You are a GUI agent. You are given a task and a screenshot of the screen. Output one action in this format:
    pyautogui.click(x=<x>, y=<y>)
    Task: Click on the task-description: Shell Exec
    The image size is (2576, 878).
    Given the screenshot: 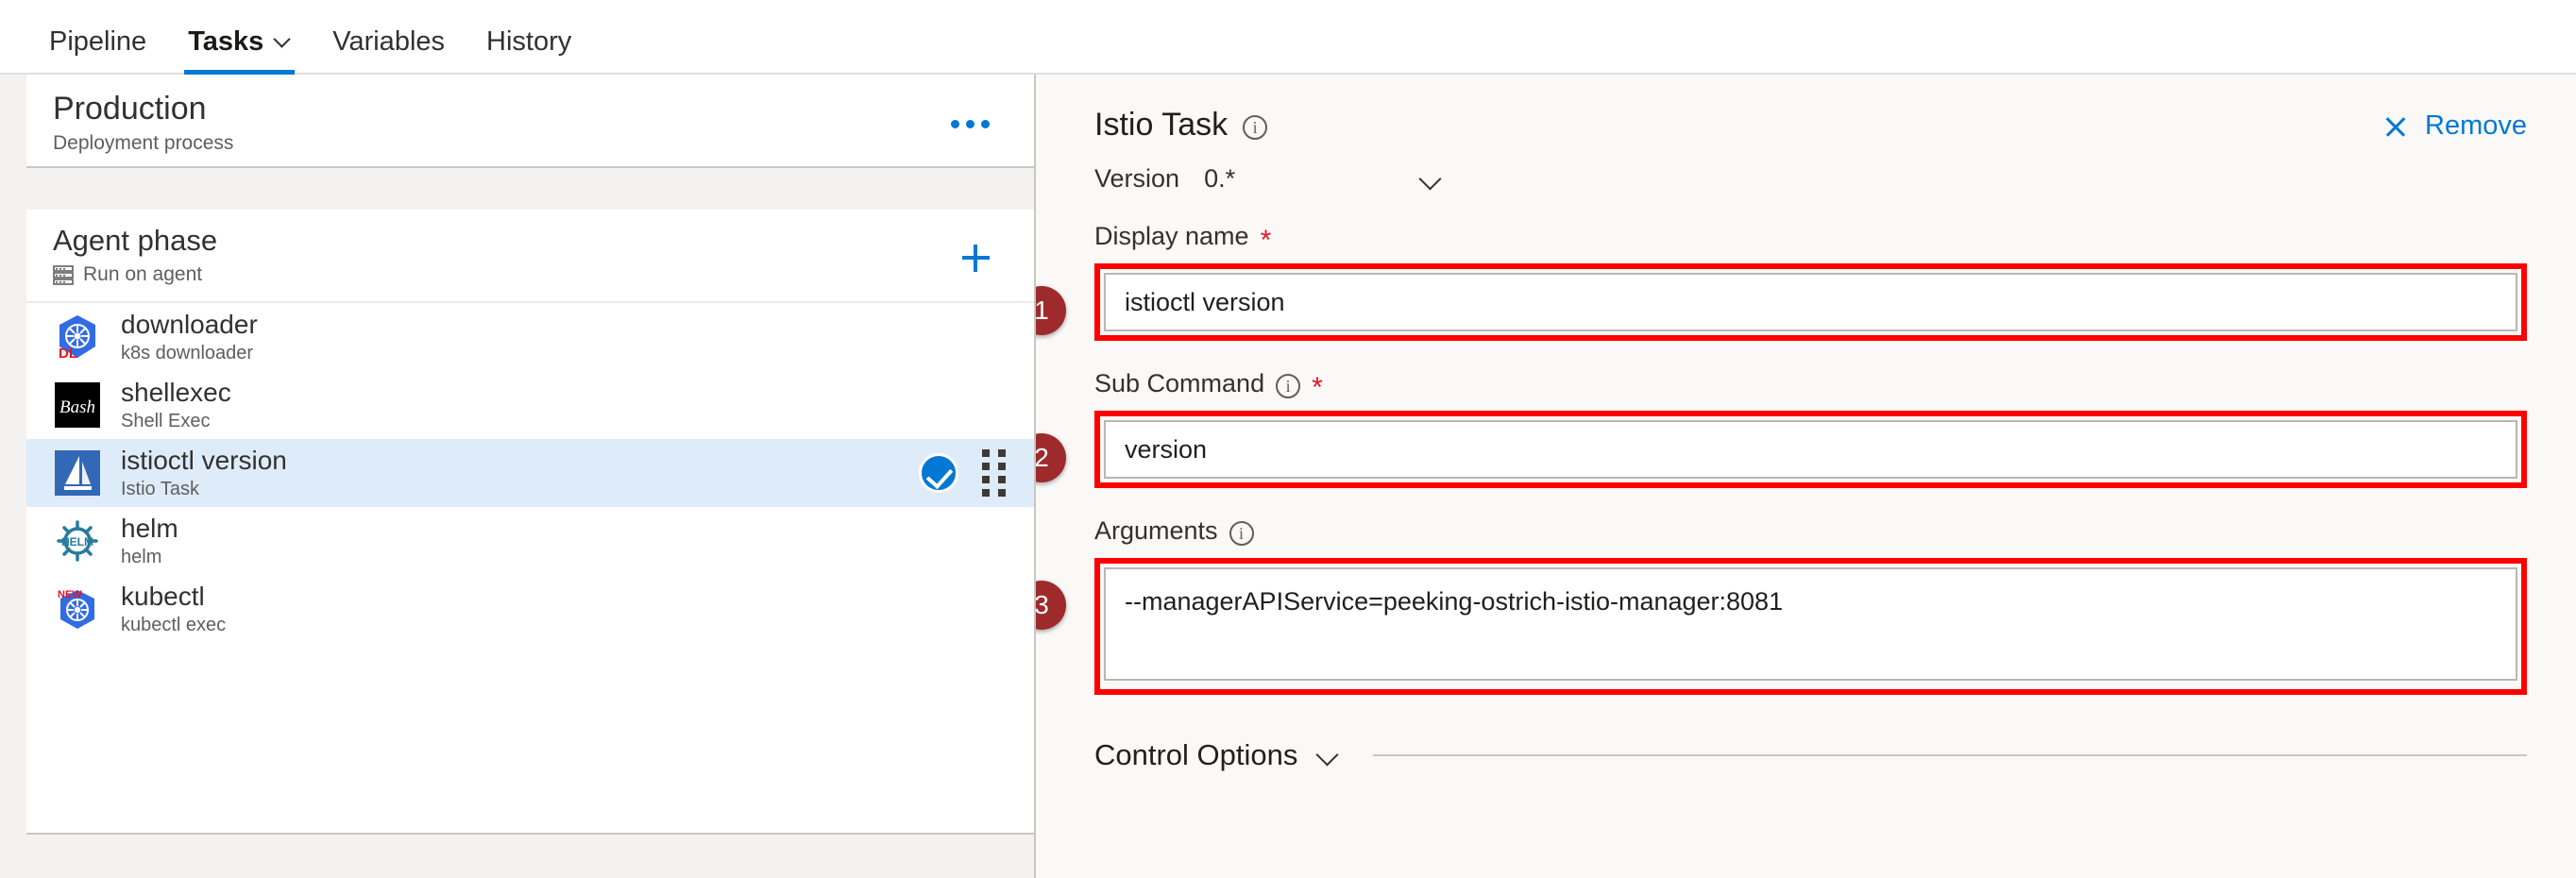 What is the action you would take?
    pyautogui.click(x=166, y=421)
    